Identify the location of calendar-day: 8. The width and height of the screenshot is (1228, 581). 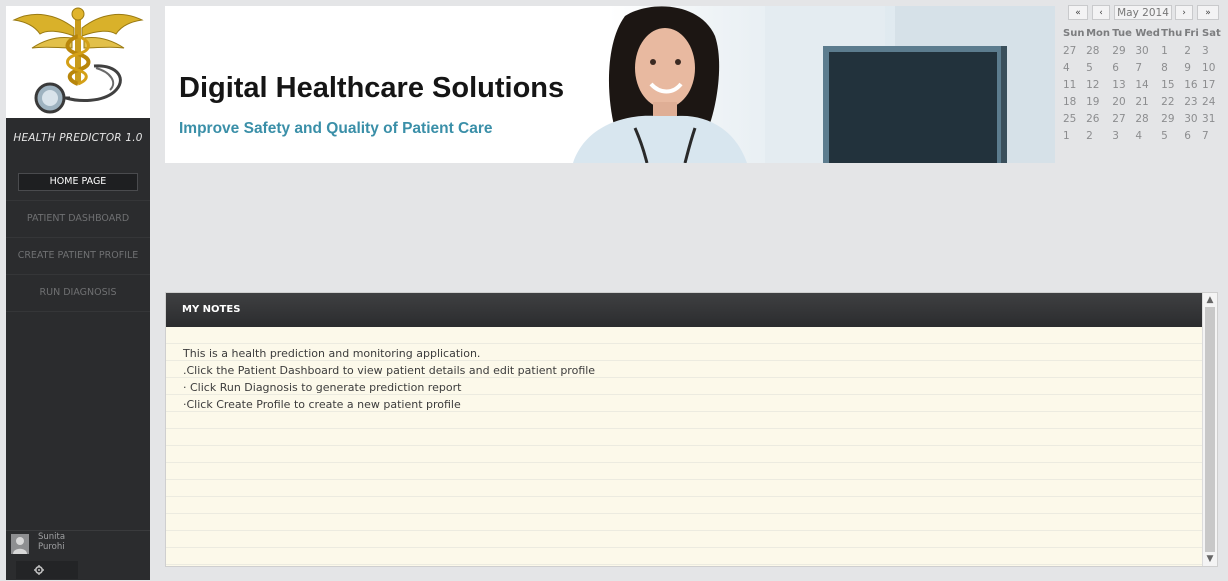
(1172, 67).